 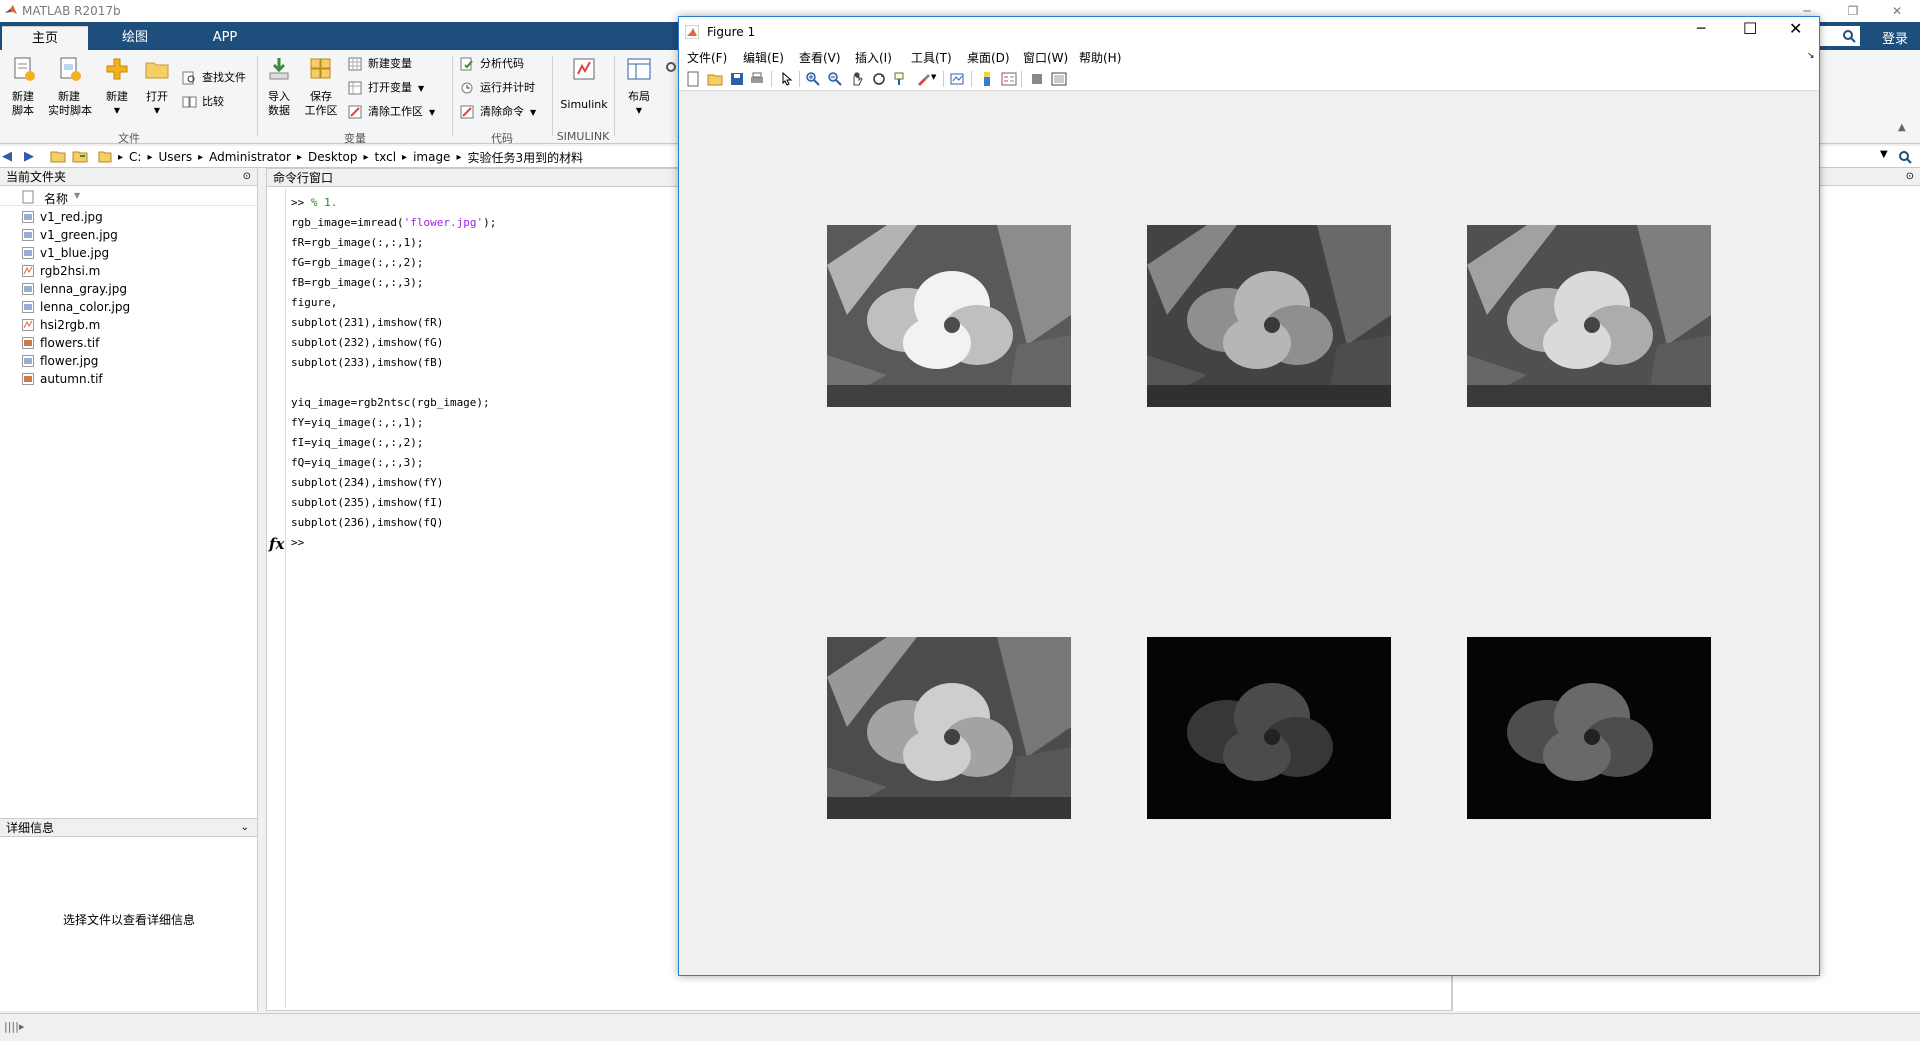 What do you see at coordinates (23, 87) in the screenshot?
I see `new-script-button: 新建 脚本` at bounding box center [23, 87].